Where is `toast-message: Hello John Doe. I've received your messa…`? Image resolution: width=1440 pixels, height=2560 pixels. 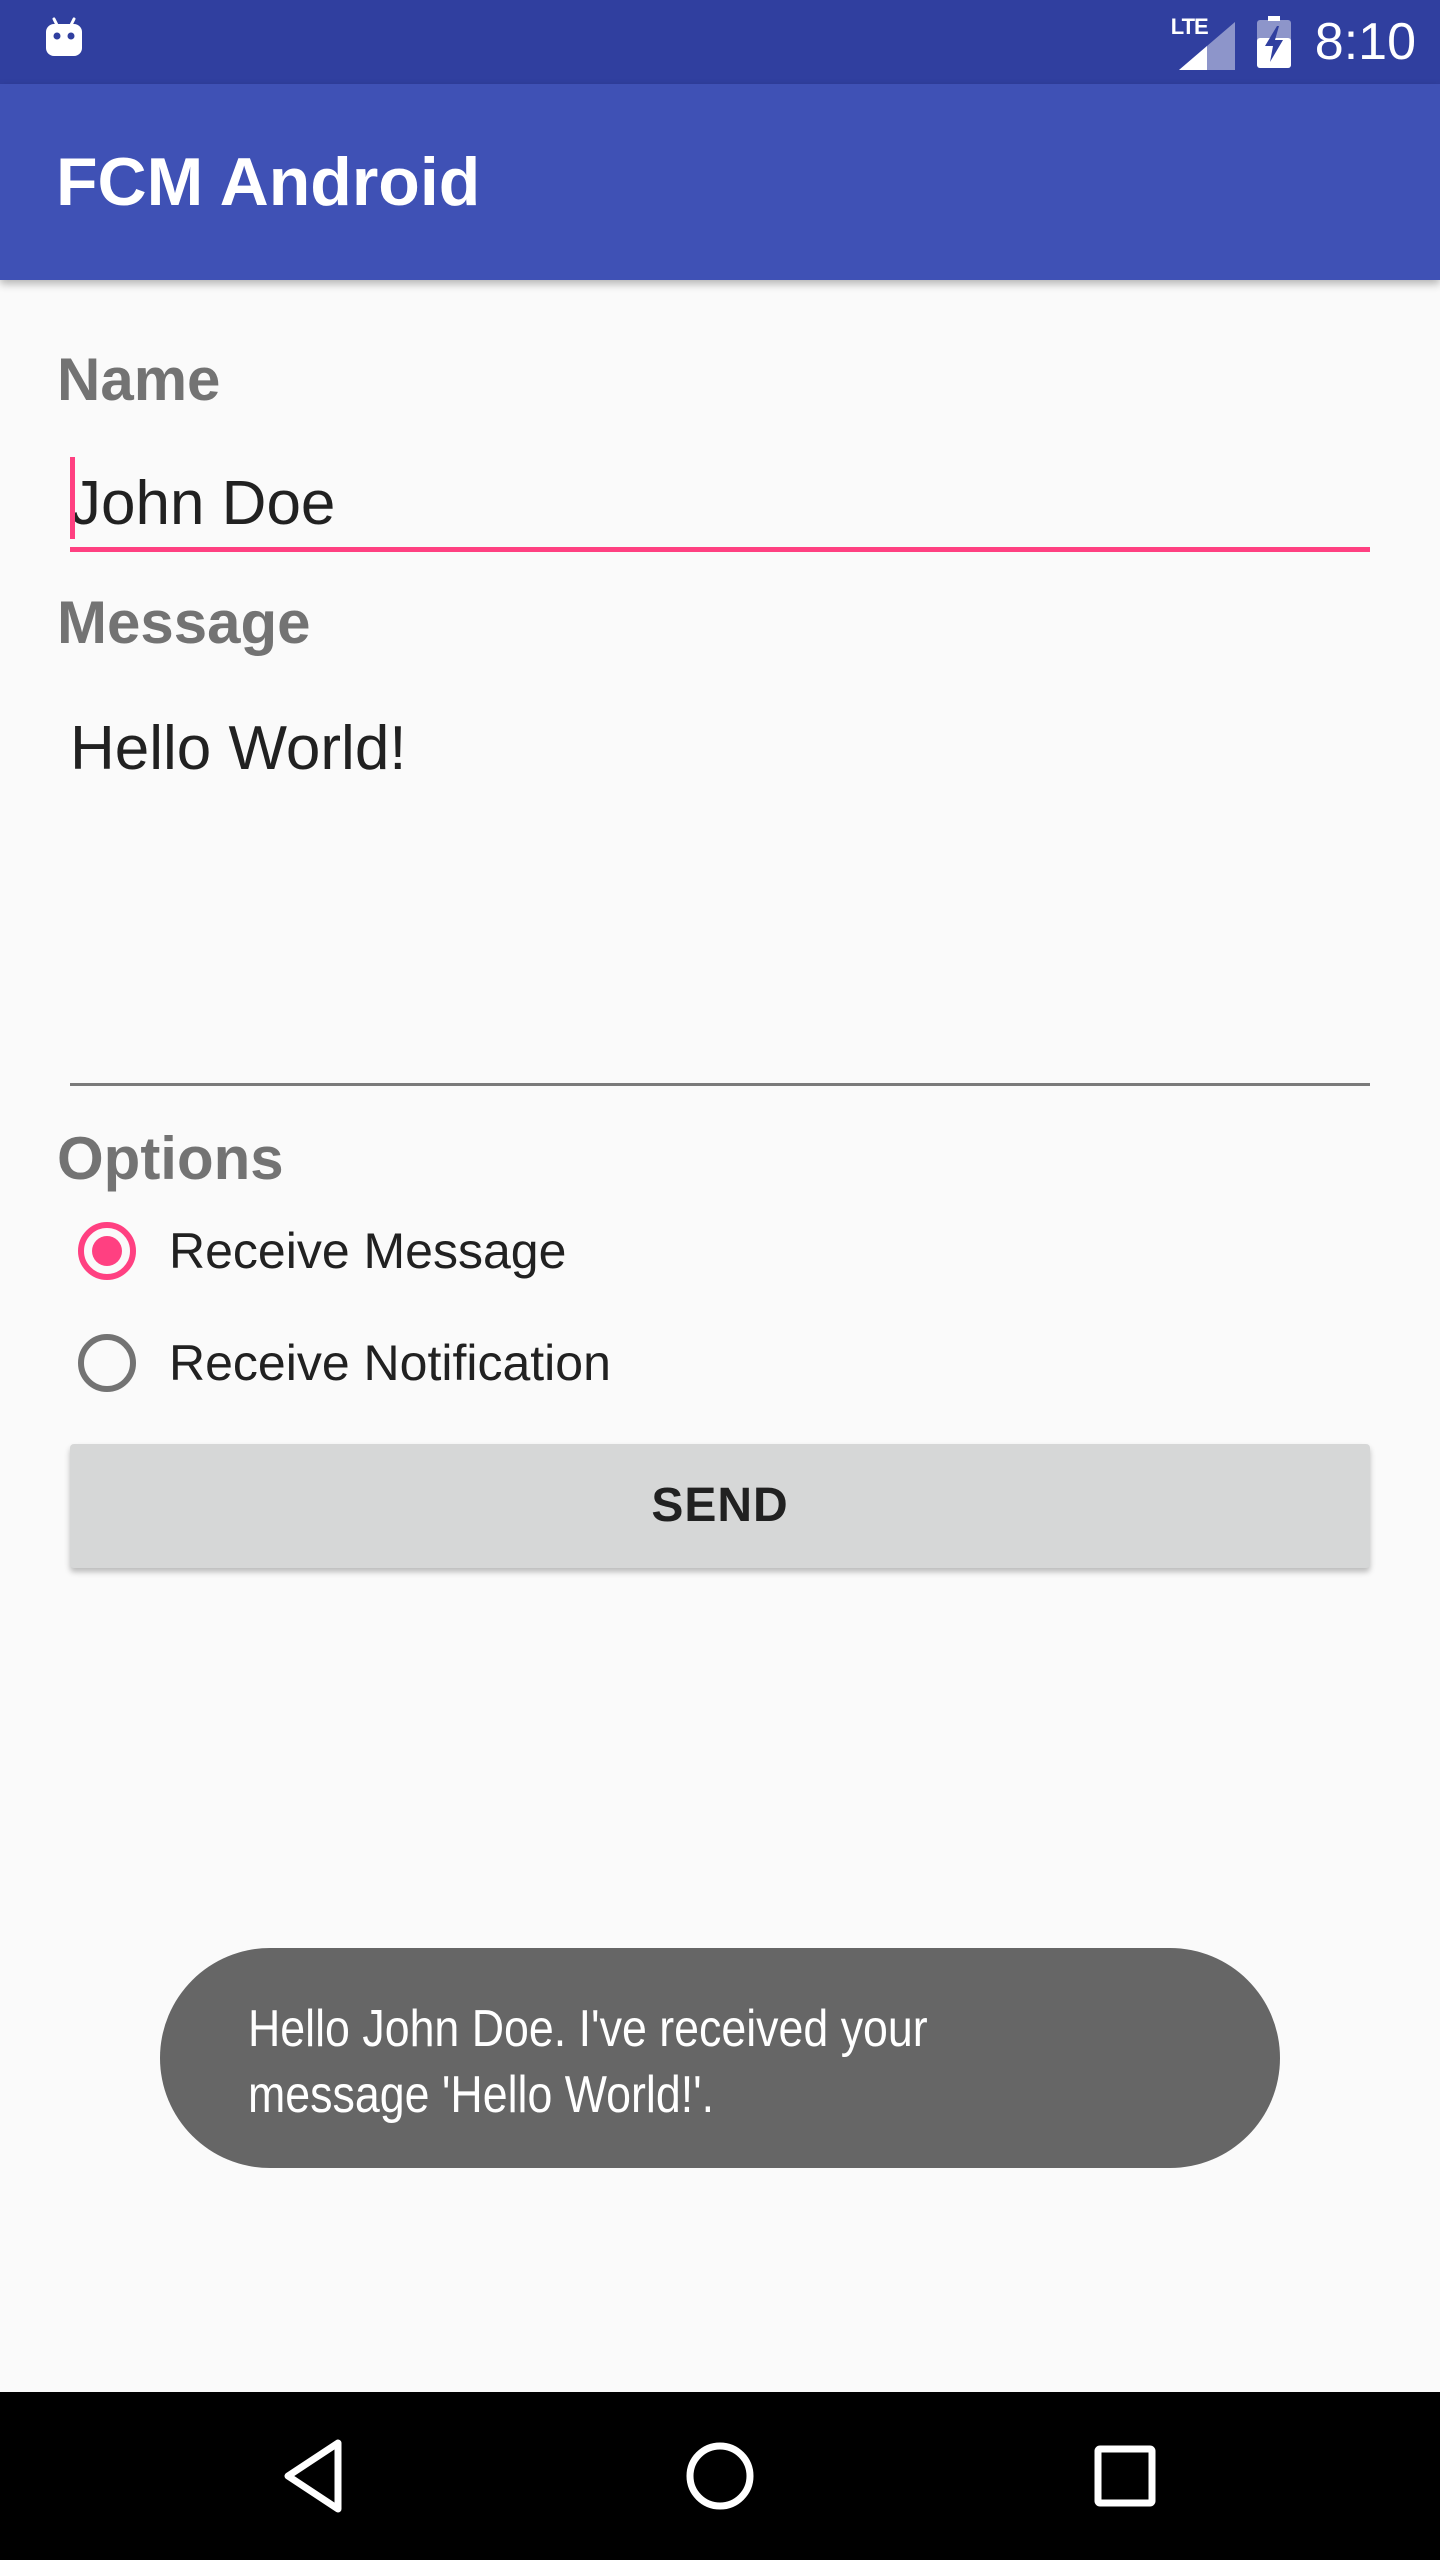
toast-message: Hello John Doe. I've received your messa… is located at coordinates (721, 2062).